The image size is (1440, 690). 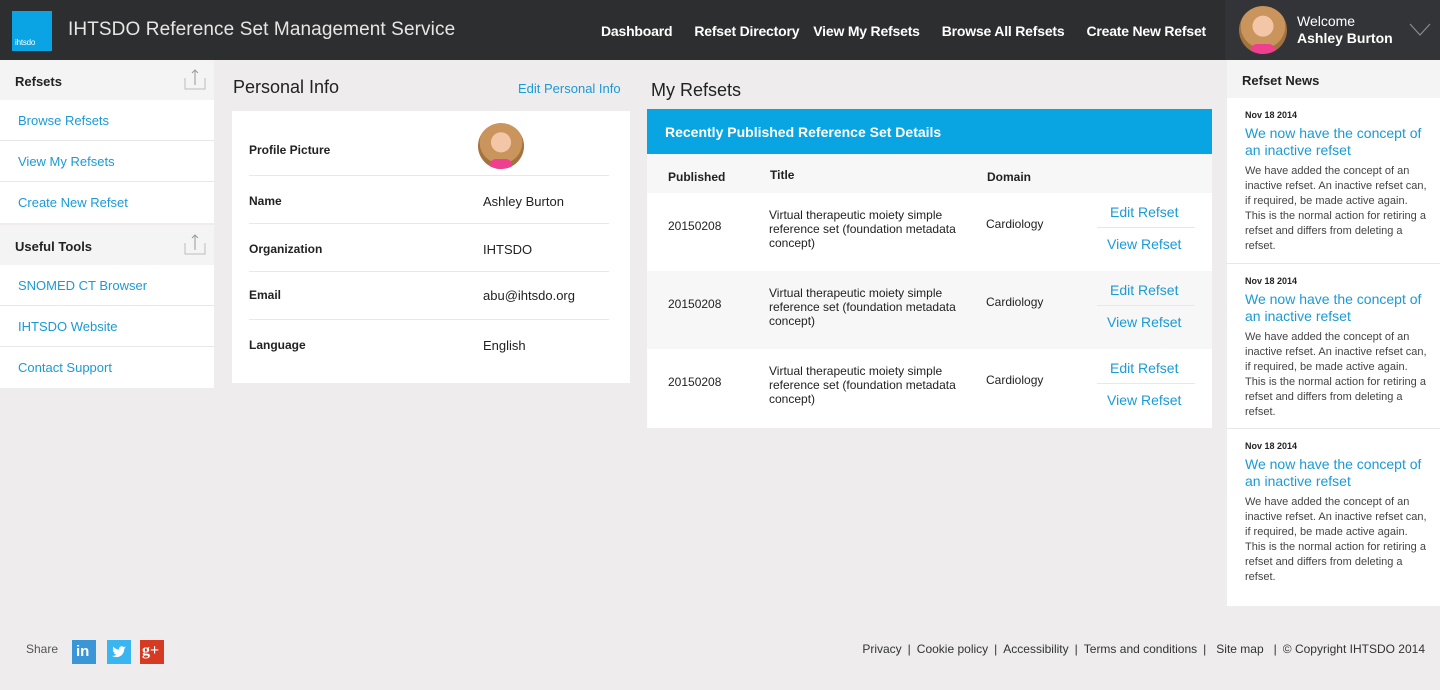 I want to click on logo-text: ihtsdo, so click(x=25, y=42).